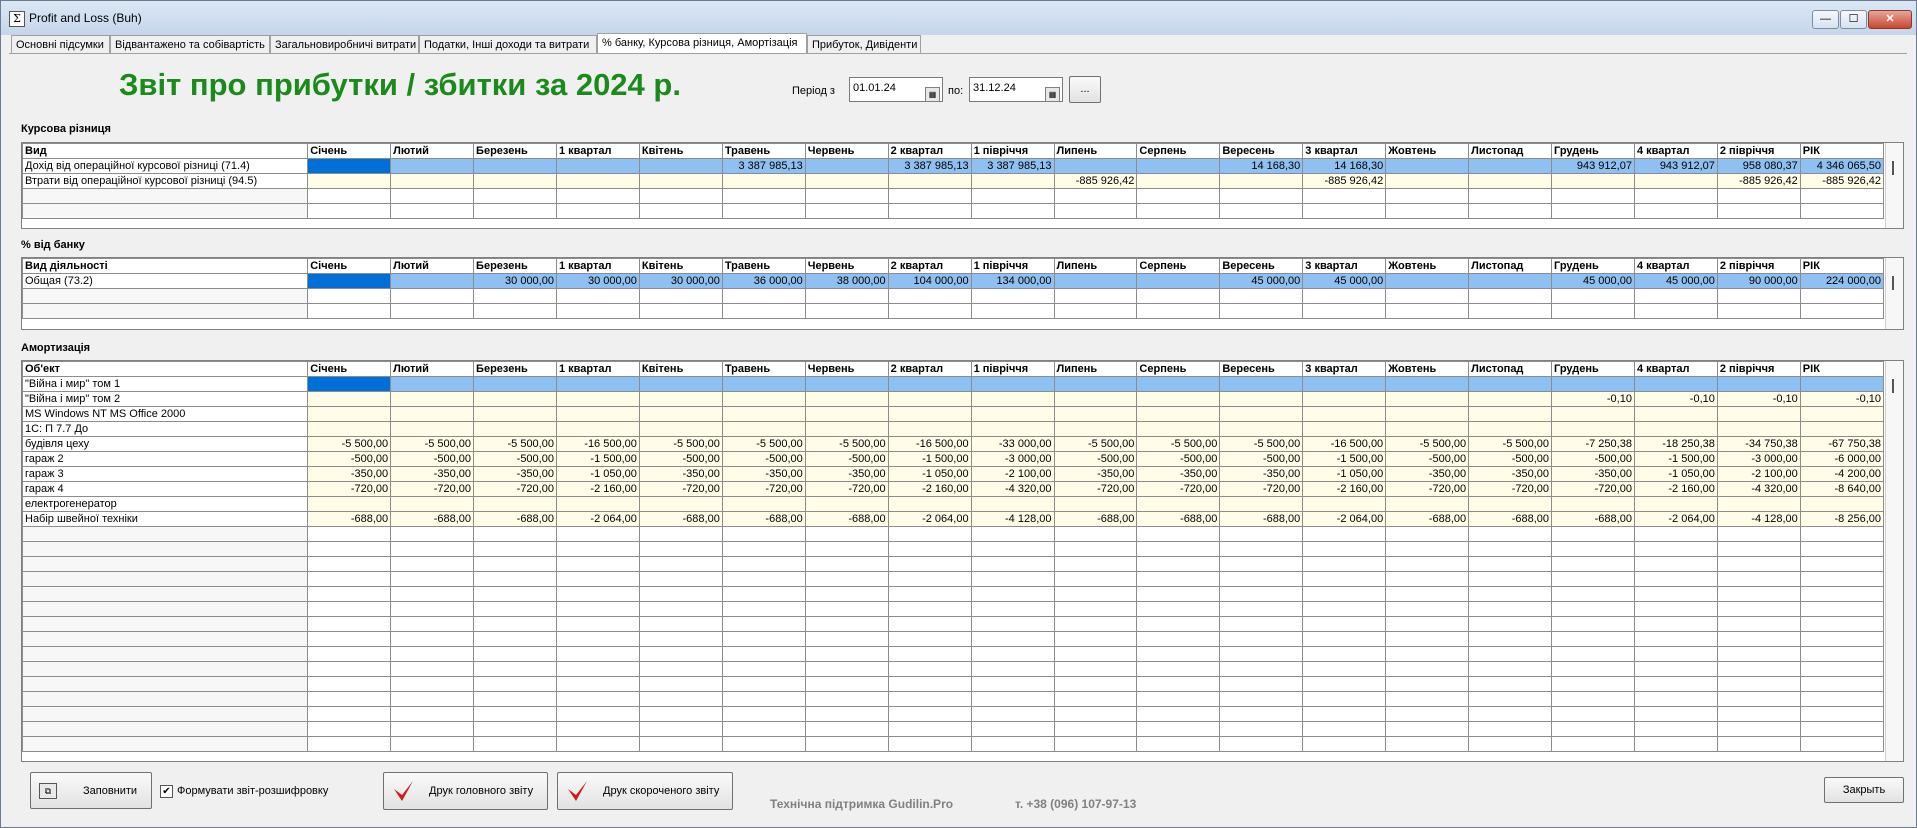 This screenshot has height=828, width=1917. Describe the element at coordinates (1510, 489) in the screenshot. I see `value-cell: -720,00` at that location.